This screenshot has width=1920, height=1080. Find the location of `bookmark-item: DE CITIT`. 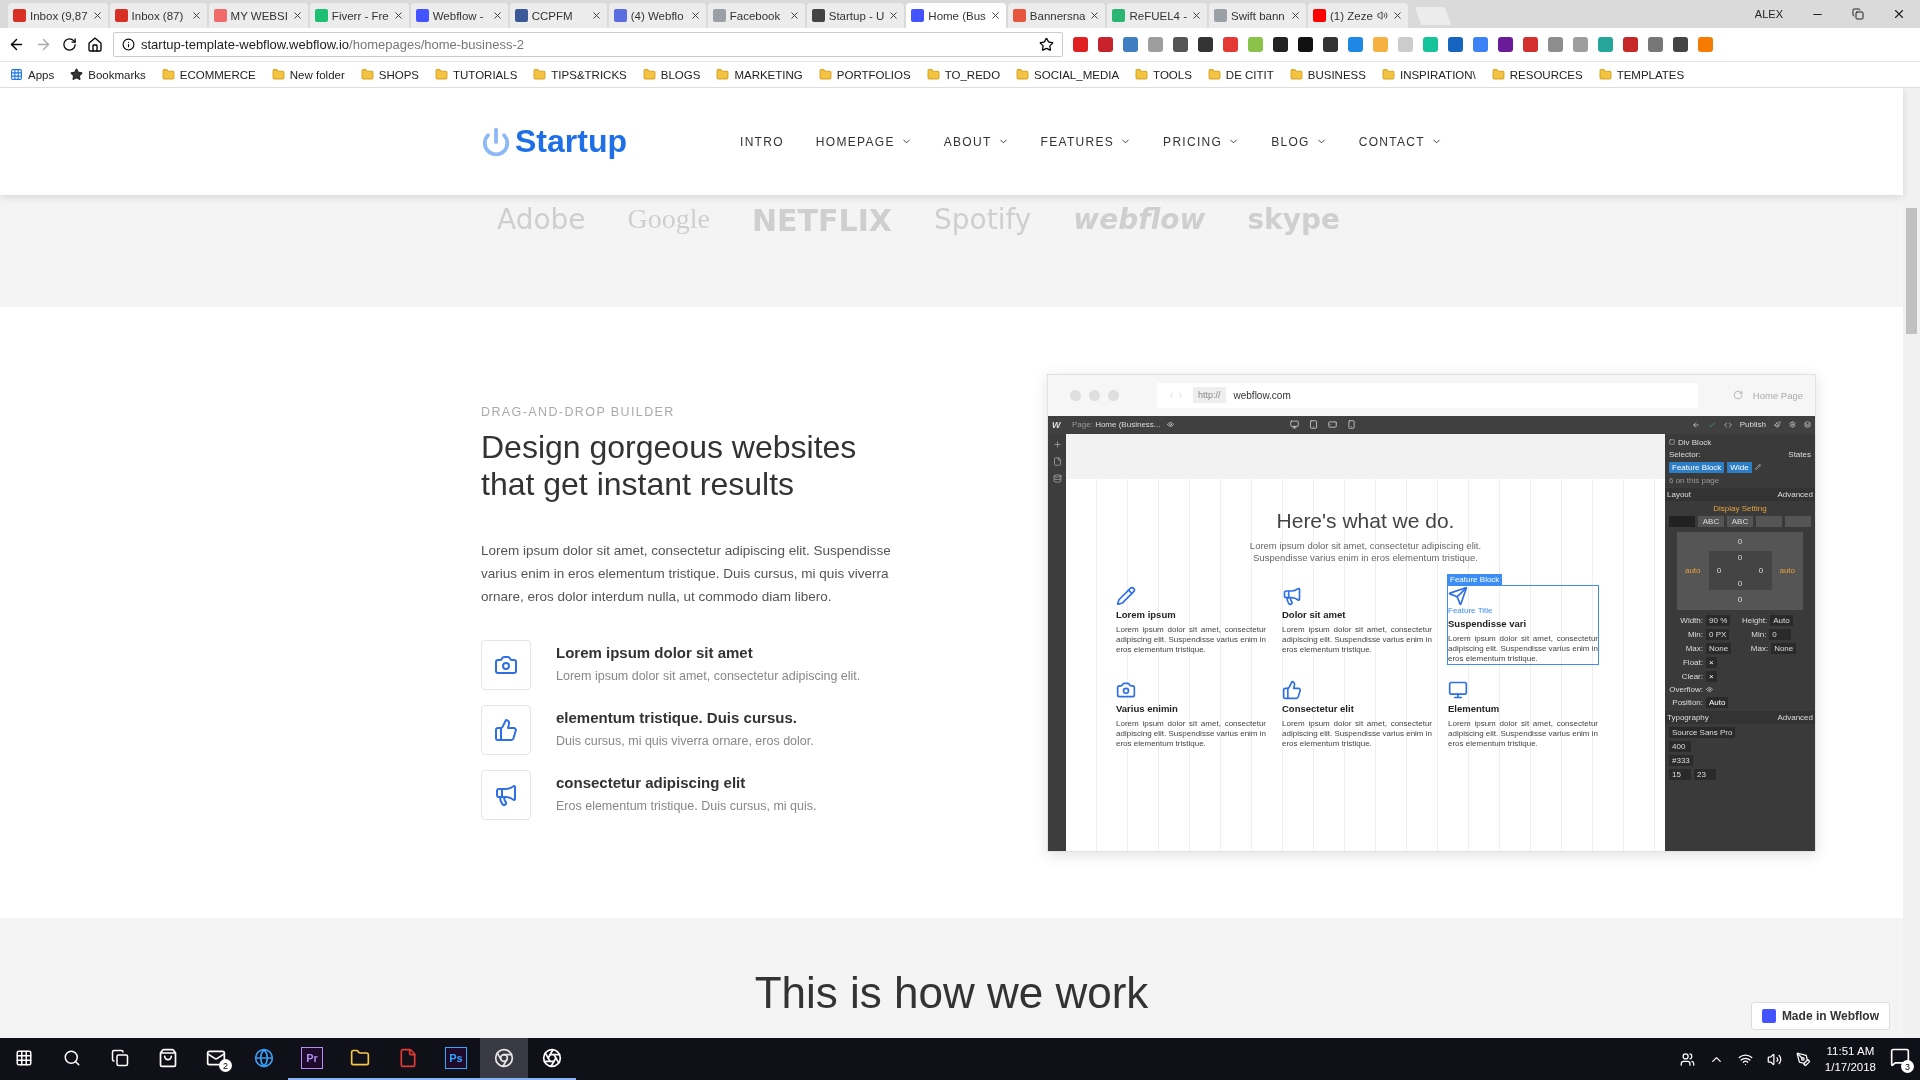

bookmark-item: DE CITIT is located at coordinates (1240, 74).